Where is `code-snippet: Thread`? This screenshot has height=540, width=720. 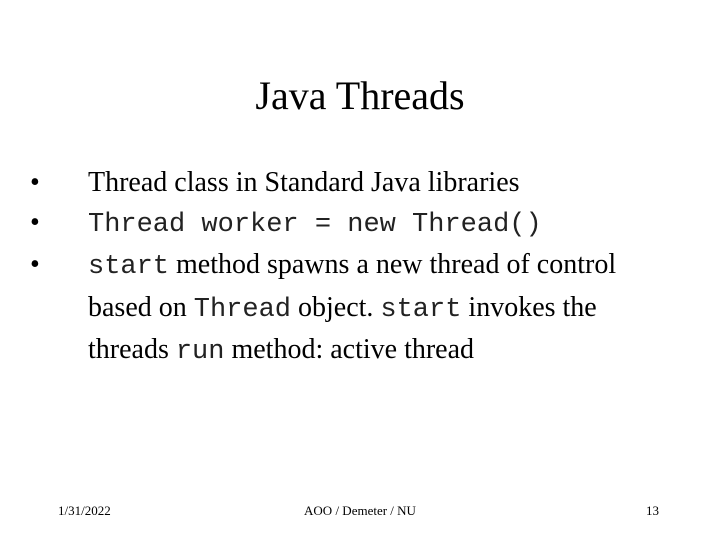 code-snippet: Thread is located at coordinates (242, 309).